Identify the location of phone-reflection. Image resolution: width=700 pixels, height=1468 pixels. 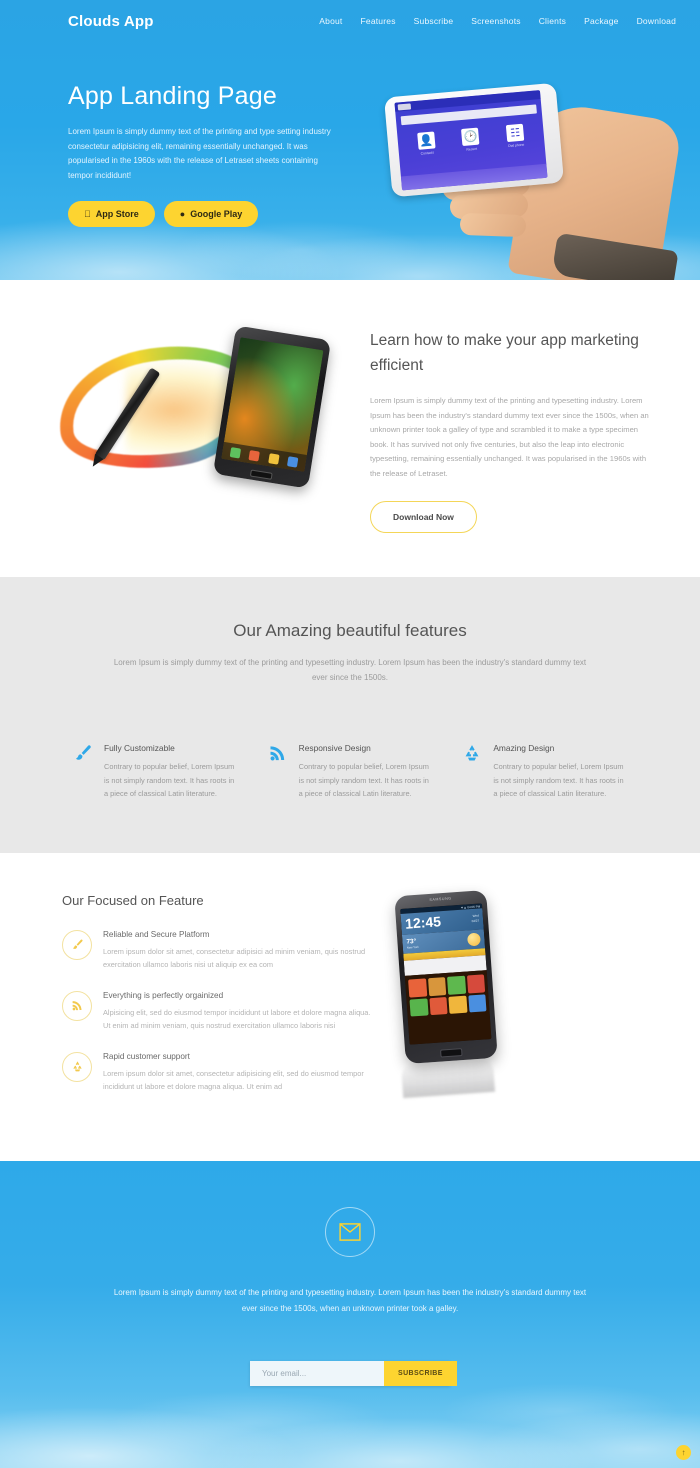
(448, 1077).